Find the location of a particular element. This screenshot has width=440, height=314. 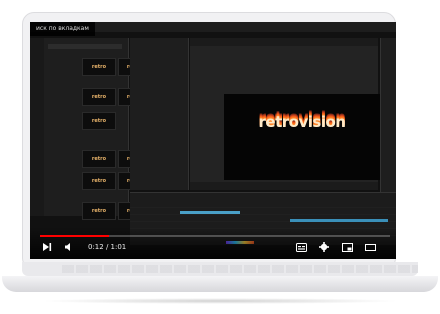

keyboard is located at coordinates (240, 269).